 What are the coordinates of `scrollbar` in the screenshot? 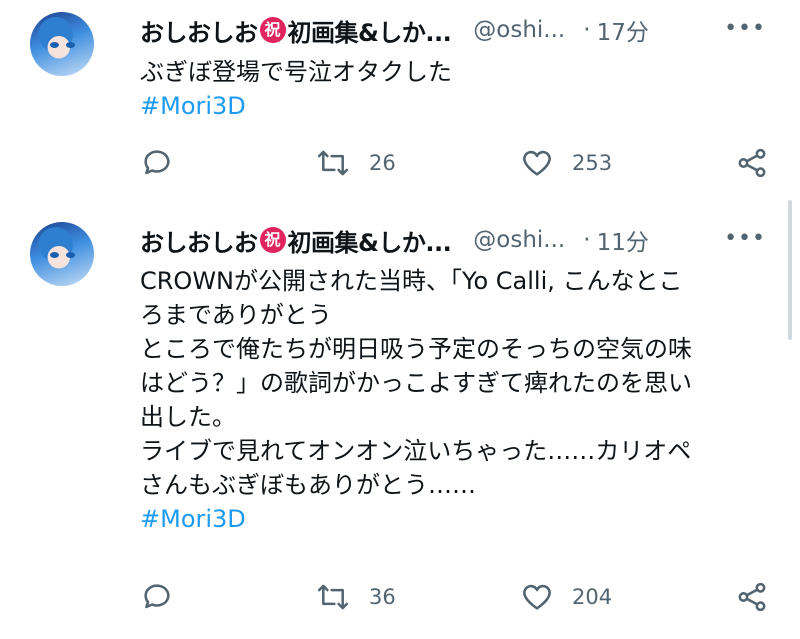 It's located at (790, 270).